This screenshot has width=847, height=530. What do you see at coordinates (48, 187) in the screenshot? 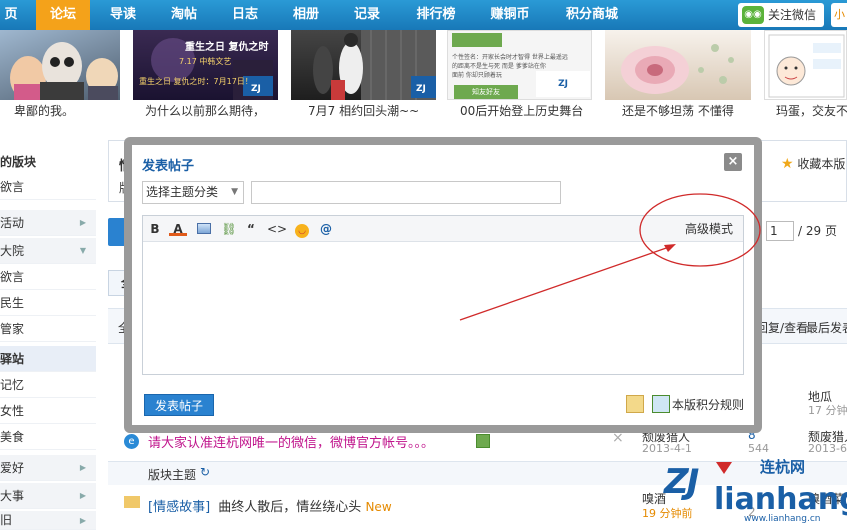
I see `sidebar-item-1: 欲言` at bounding box center [48, 187].